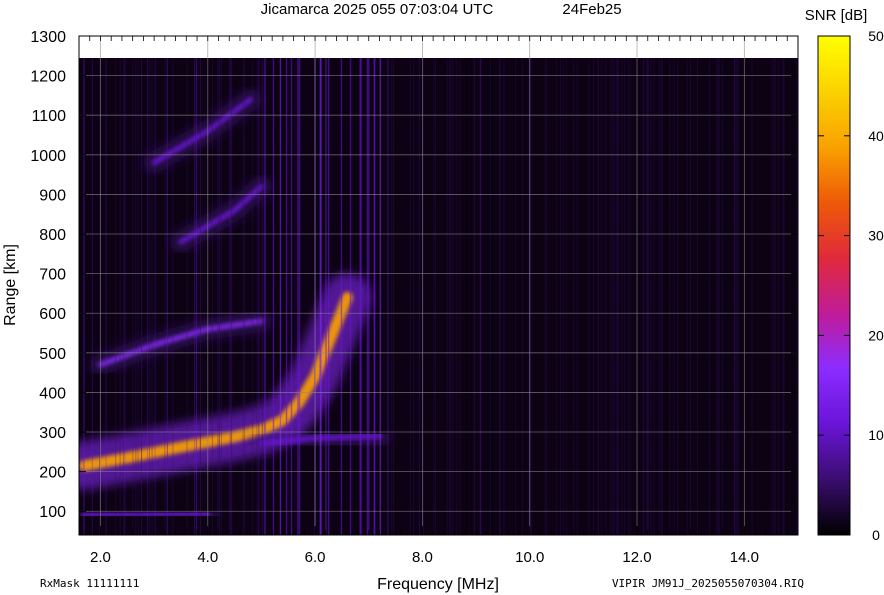 Image resolution: width=884 pixels, height=595 pixels. I want to click on y-tick-label: 700, so click(52, 275).